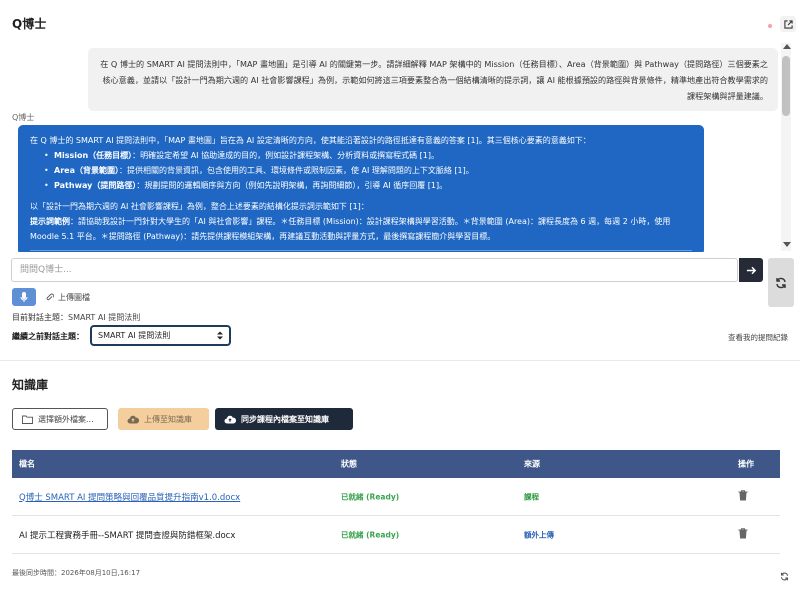 Image resolution: width=800 pixels, height=600 pixels. I want to click on scrollbar-thumb, so click(786, 86).